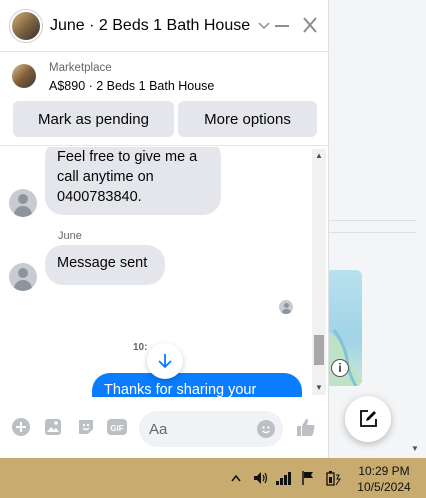 The width and height of the screenshot is (426, 498). What do you see at coordinates (264, 26) in the screenshot?
I see `chevron-down-icon` at bounding box center [264, 26].